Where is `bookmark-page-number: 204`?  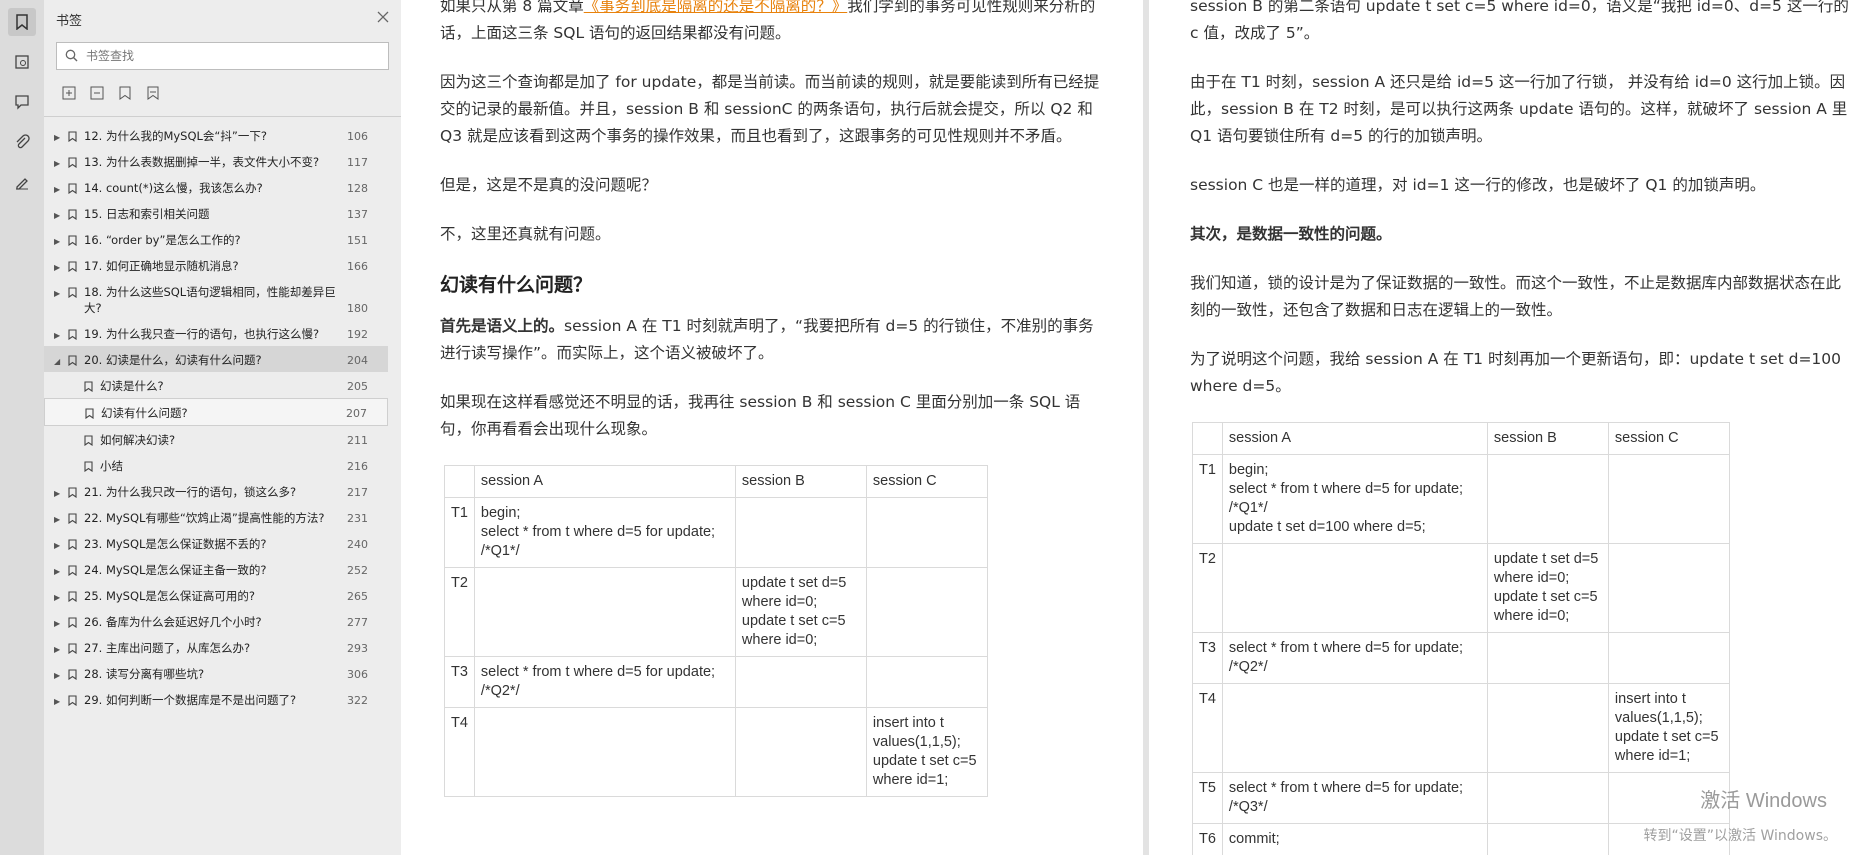
bookmark-page-number: 204 is located at coordinates (357, 360).